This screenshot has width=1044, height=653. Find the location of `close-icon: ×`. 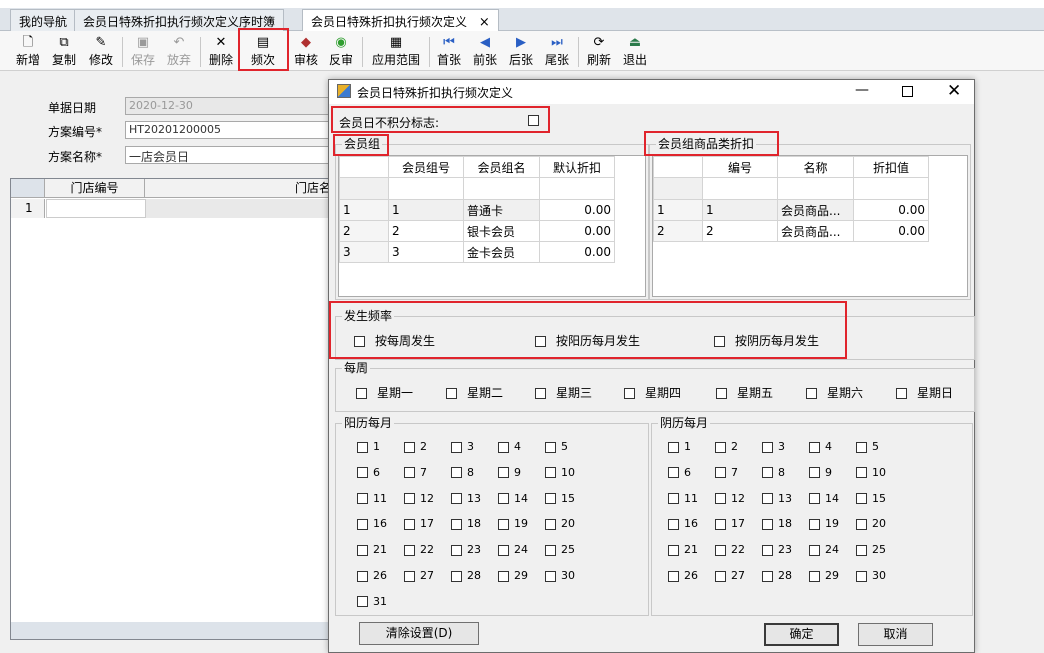

close-icon: × is located at coordinates (484, 22).